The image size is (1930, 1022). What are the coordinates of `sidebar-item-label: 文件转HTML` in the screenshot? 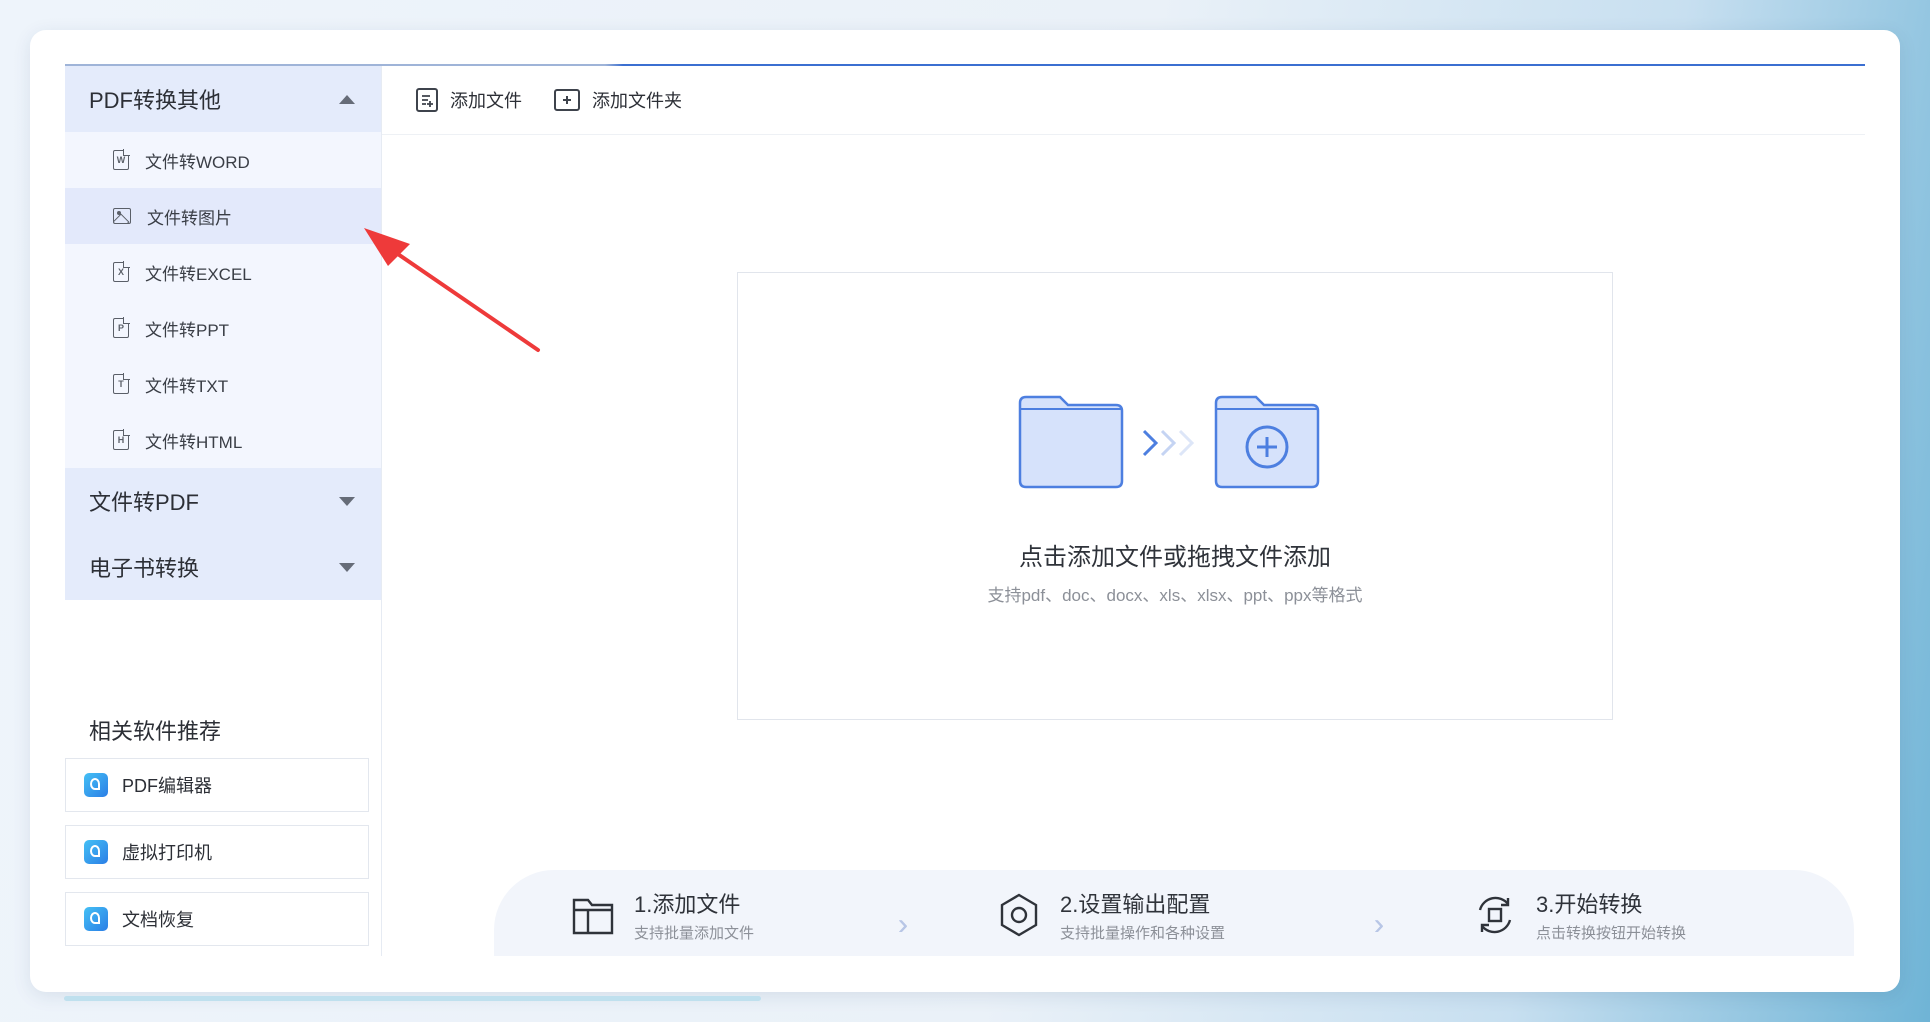 It's located at (194, 442).